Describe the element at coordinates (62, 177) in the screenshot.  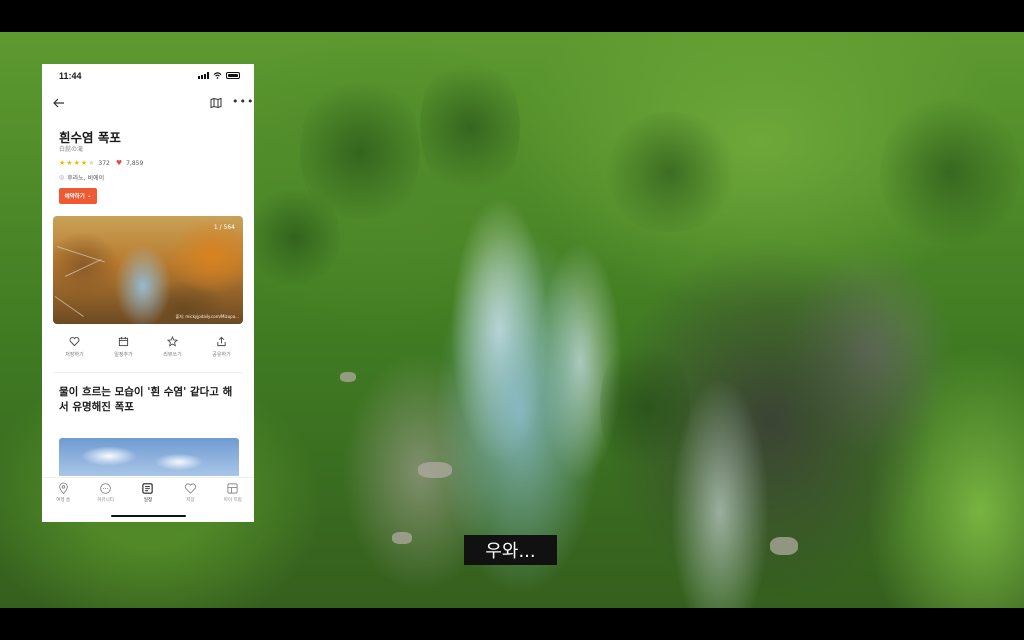
I see `location-pin-icon: ◎` at that location.